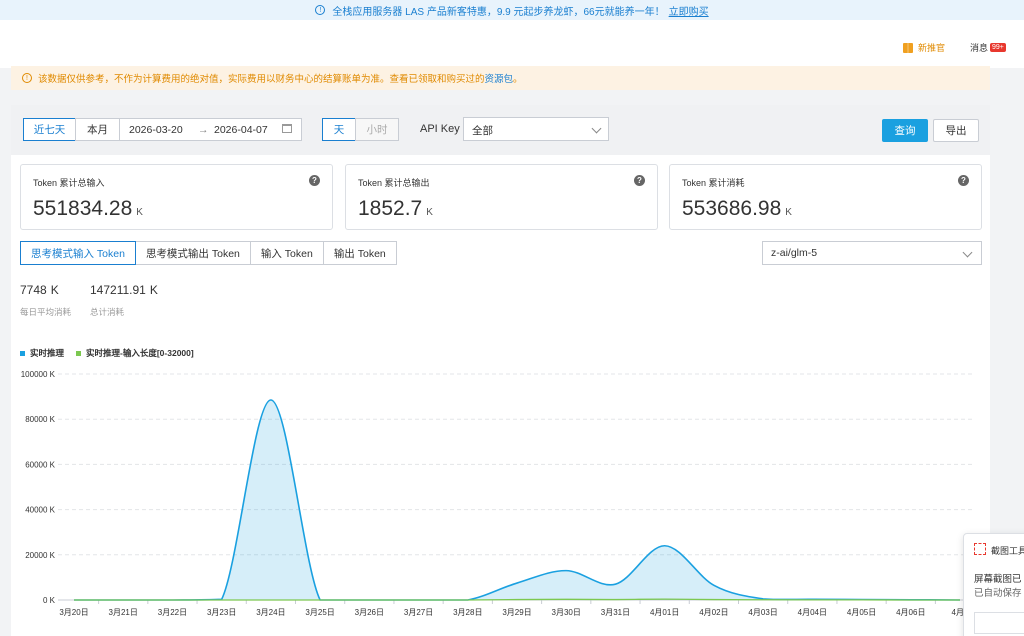  I want to click on tab-thinking-output: 思考模式输出 Token, so click(192, 253).